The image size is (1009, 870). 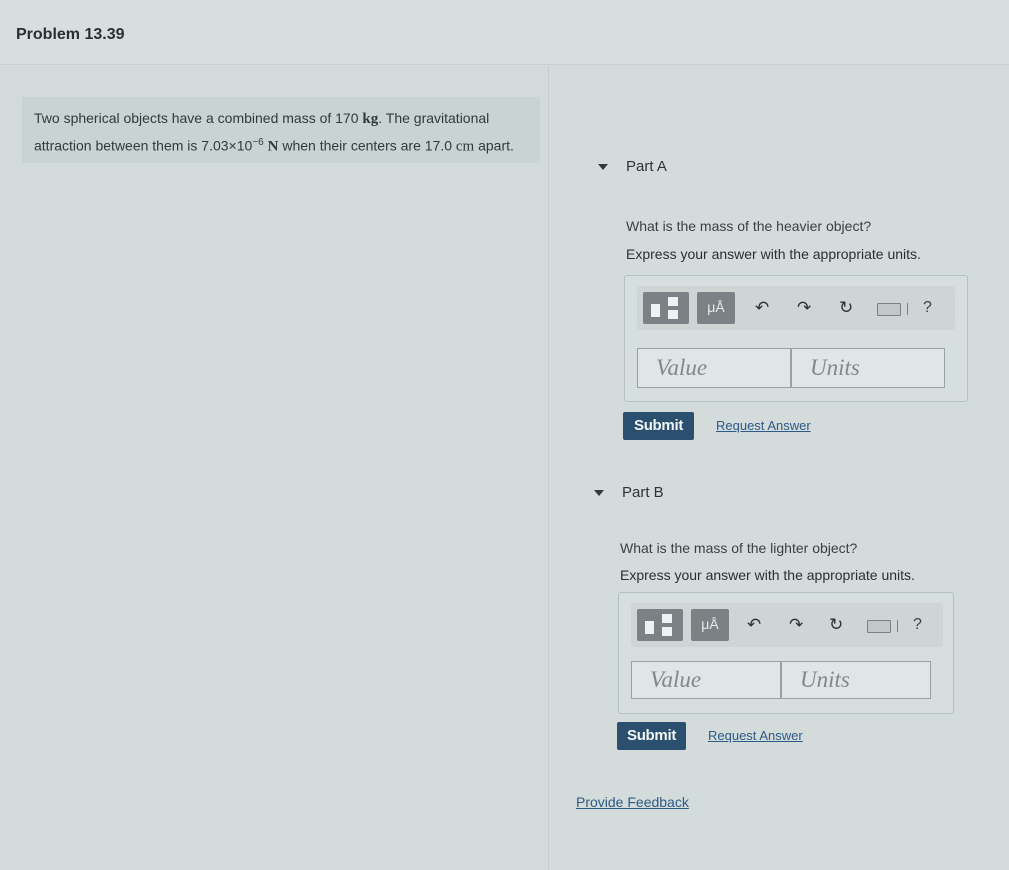 I want to click on part-b-toolbar: μÅ ↶ ↷ ↻ ?, so click(x=787, y=625).